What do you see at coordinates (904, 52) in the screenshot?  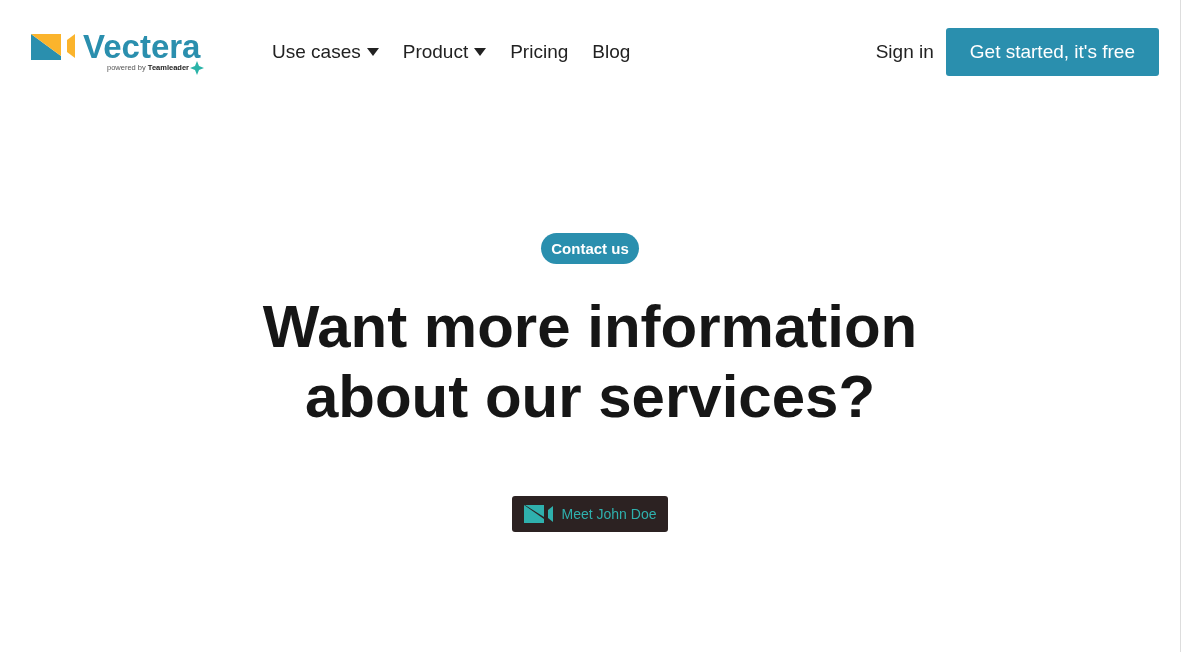 I see `sign-in-link: Sign in` at bounding box center [904, 52].